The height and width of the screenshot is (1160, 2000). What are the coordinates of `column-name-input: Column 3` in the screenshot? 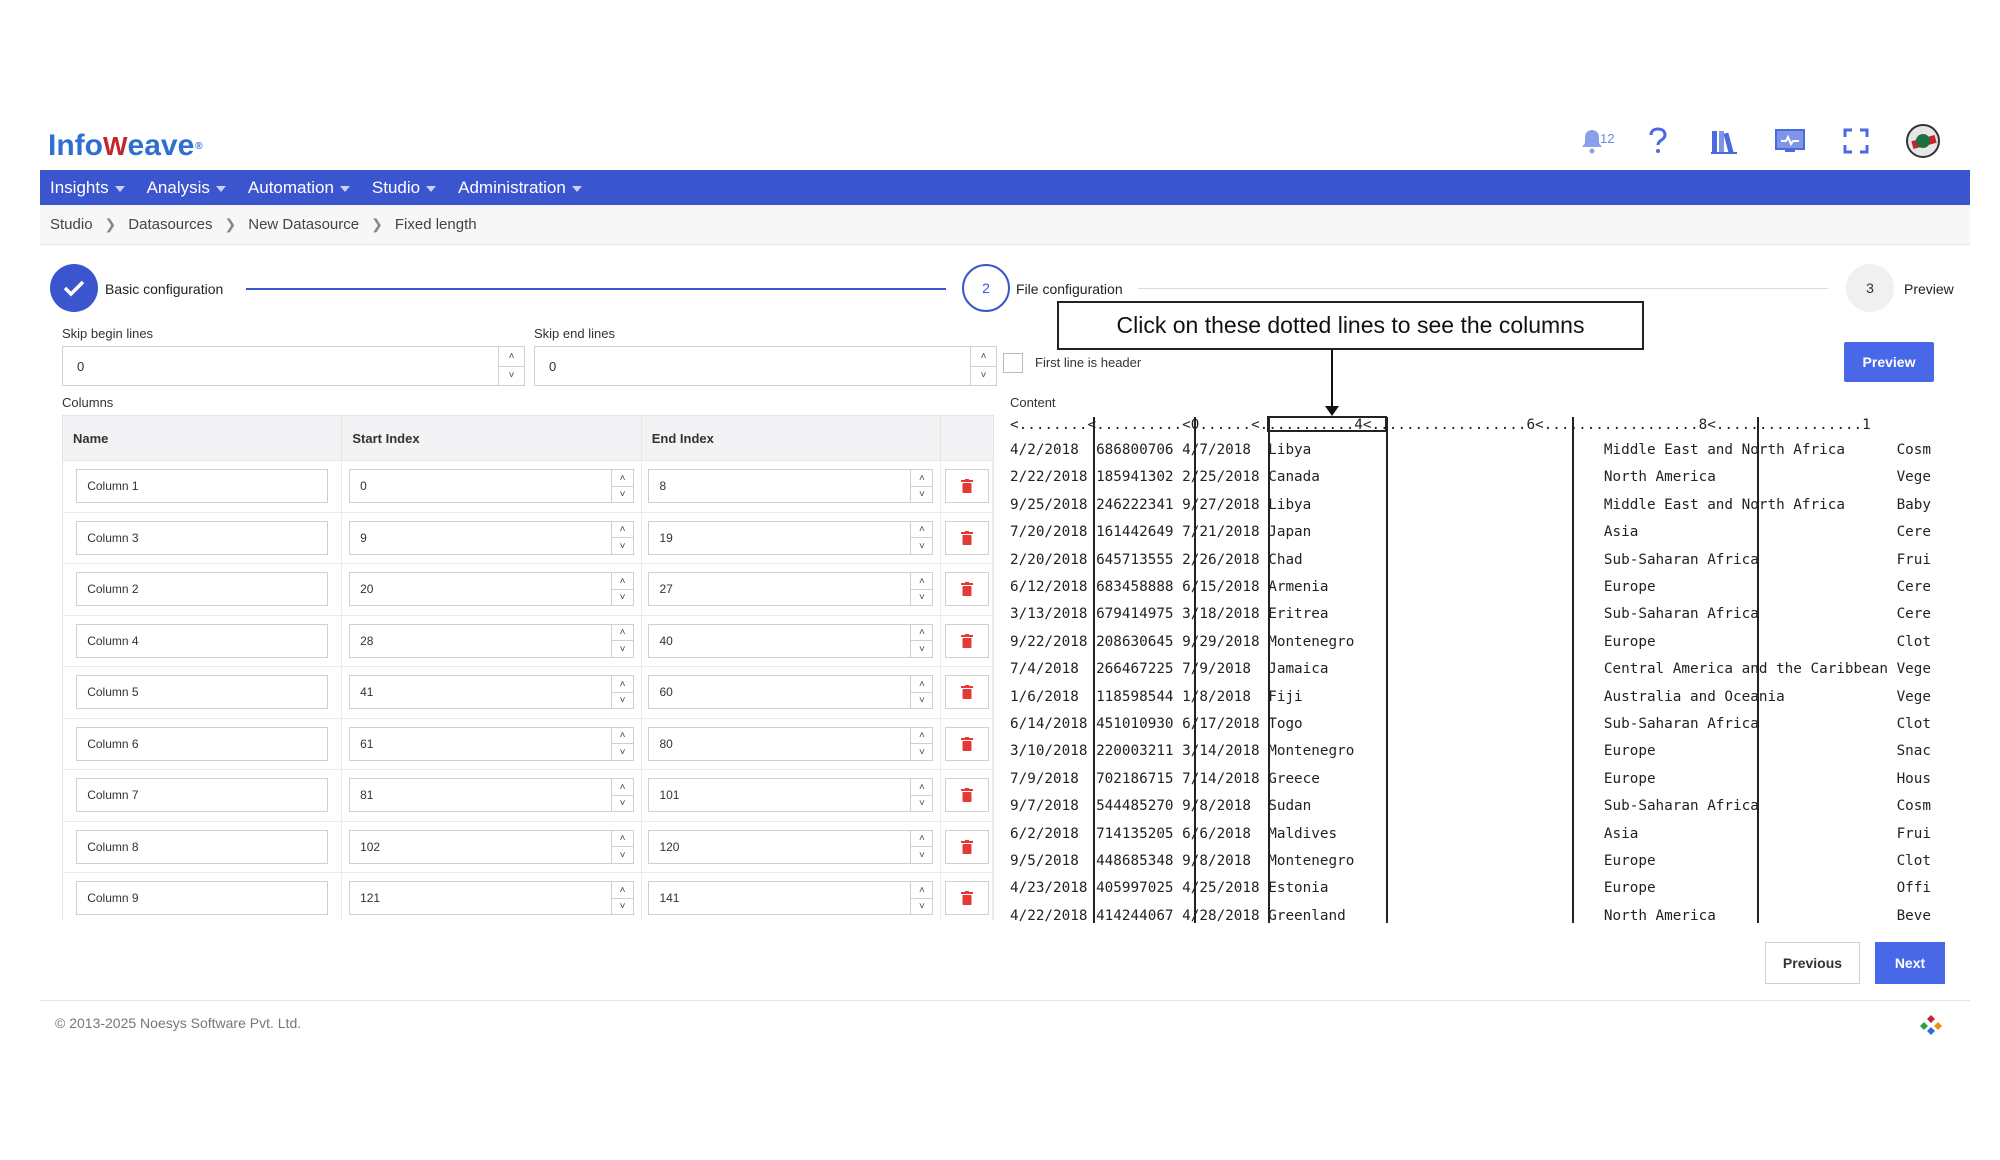 It's located at (202, 537).